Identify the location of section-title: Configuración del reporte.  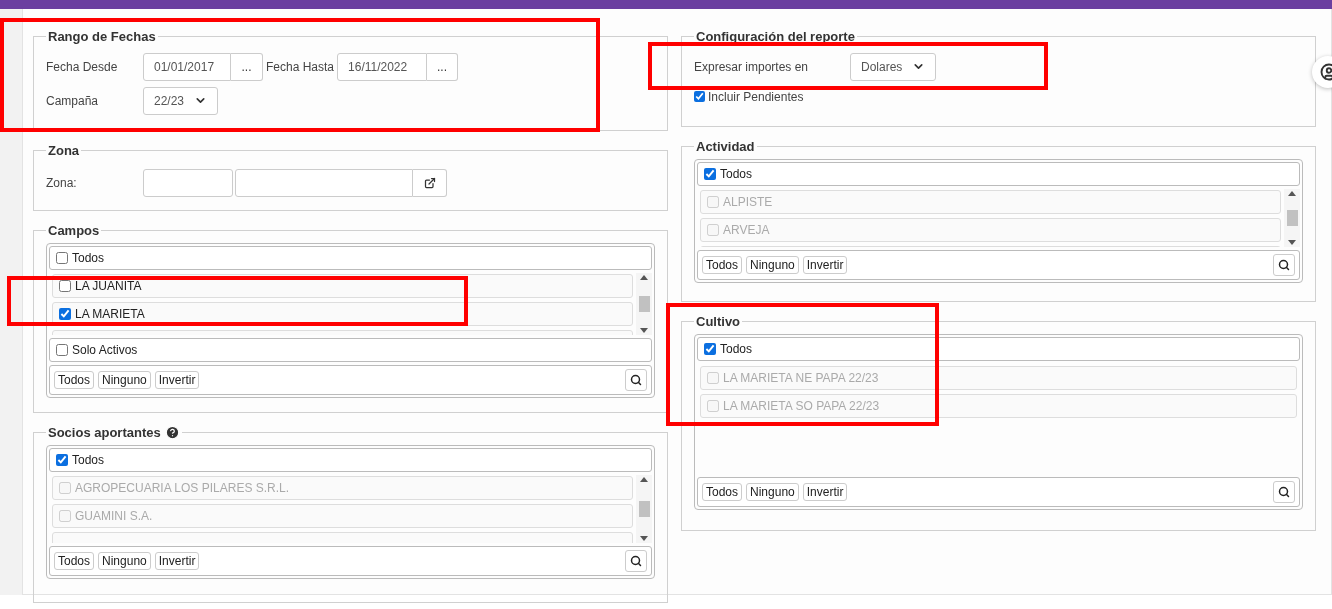
(775, 37).